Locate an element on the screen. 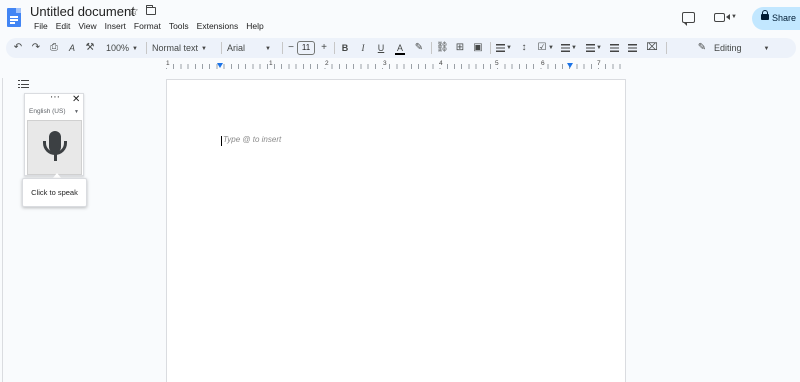  font-value: Arial is located at coordinates (236, 48).